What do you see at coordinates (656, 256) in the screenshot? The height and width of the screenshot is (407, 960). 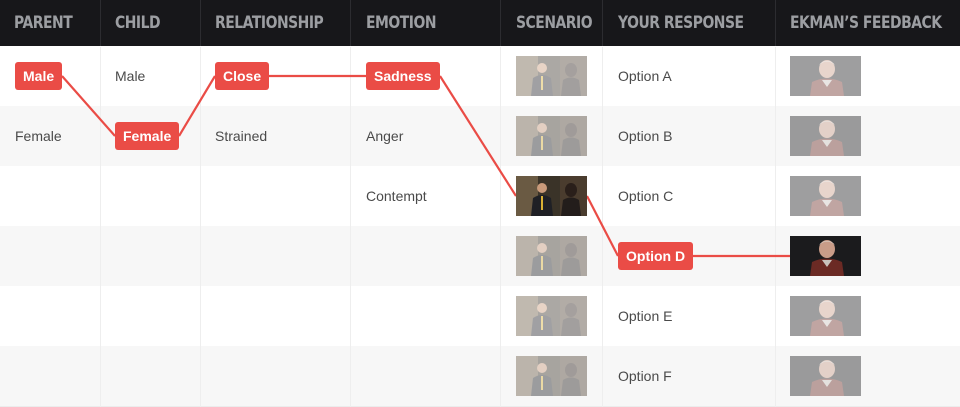 I see `response-selected-badge: Option D` at bounding box center [656, 256].